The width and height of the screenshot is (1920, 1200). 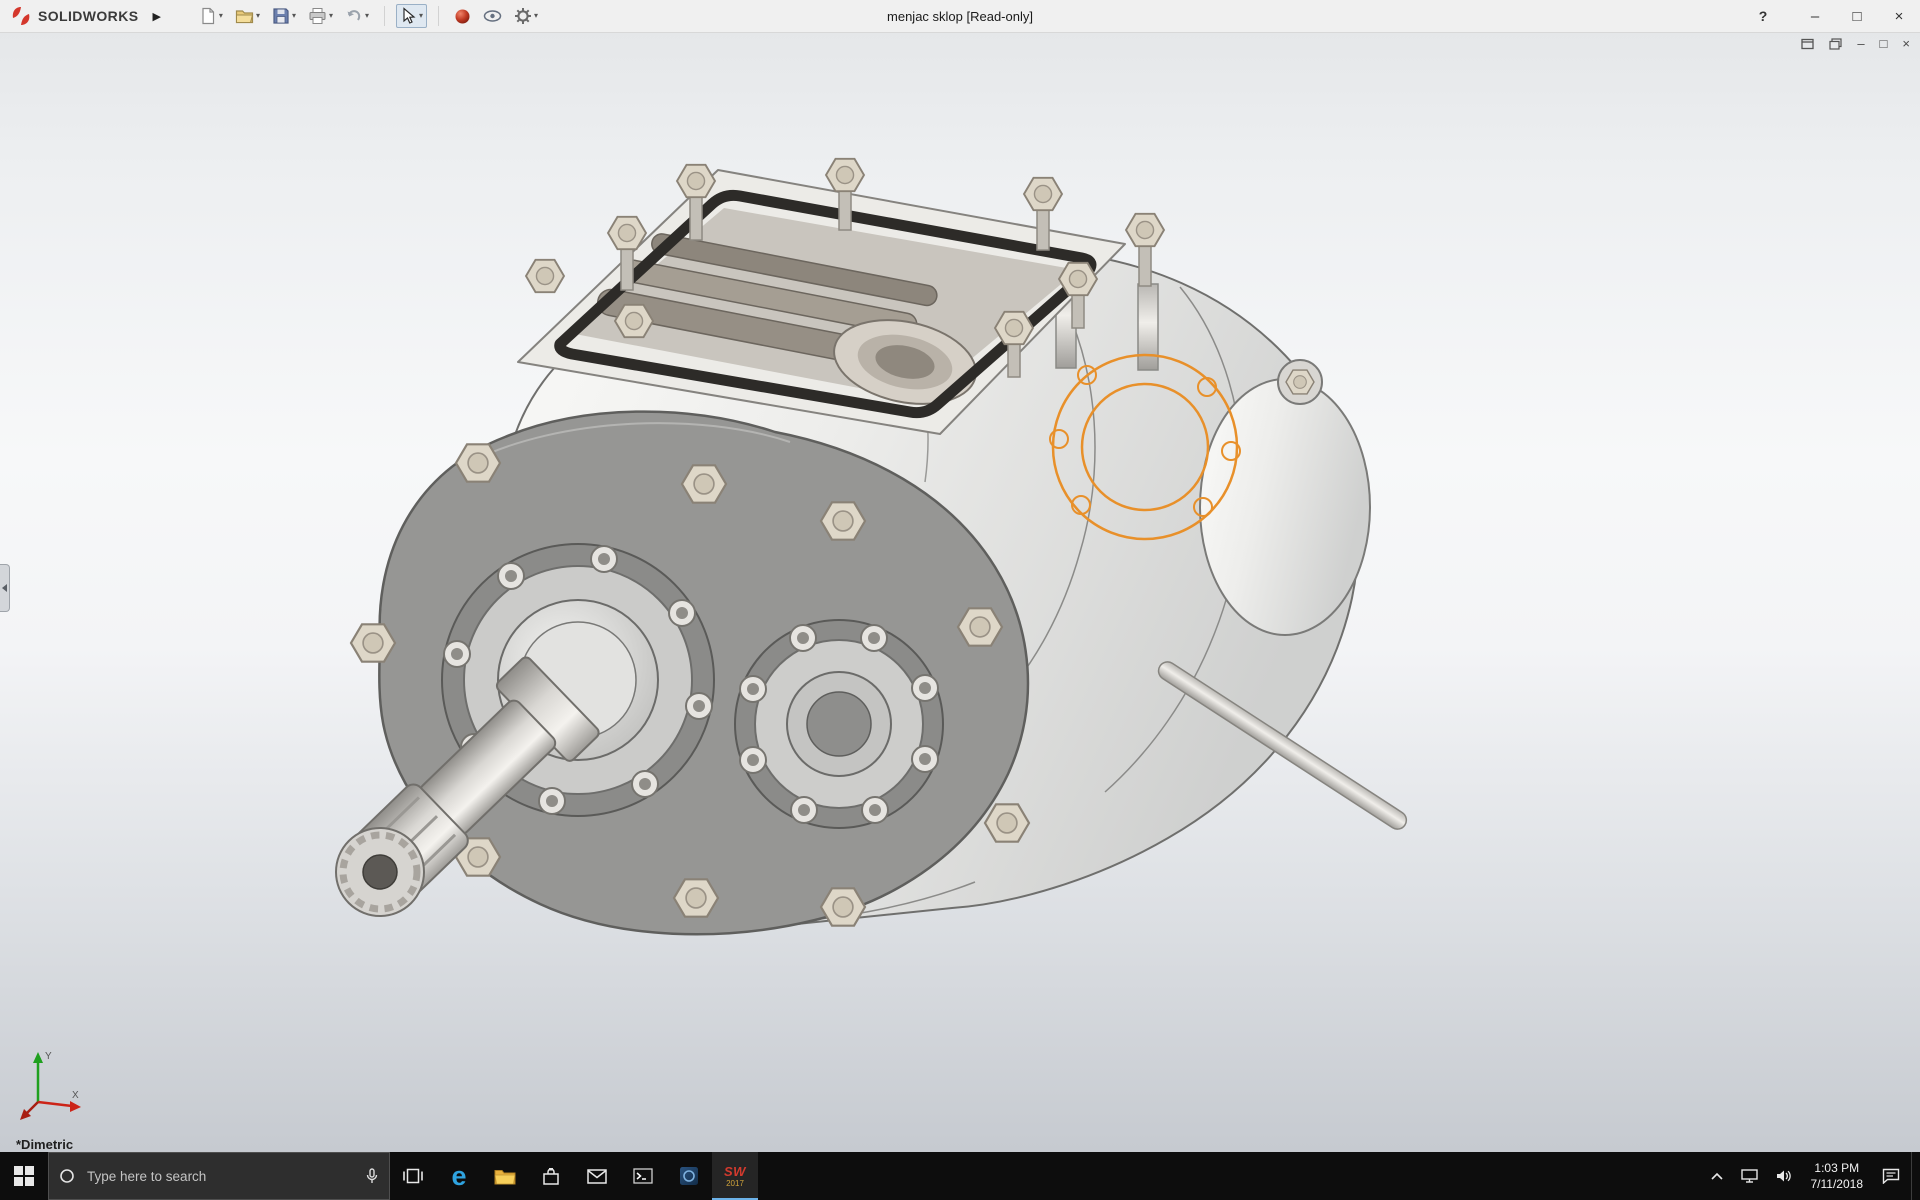 I want to click on start-button, so click(x=24, y=1176).